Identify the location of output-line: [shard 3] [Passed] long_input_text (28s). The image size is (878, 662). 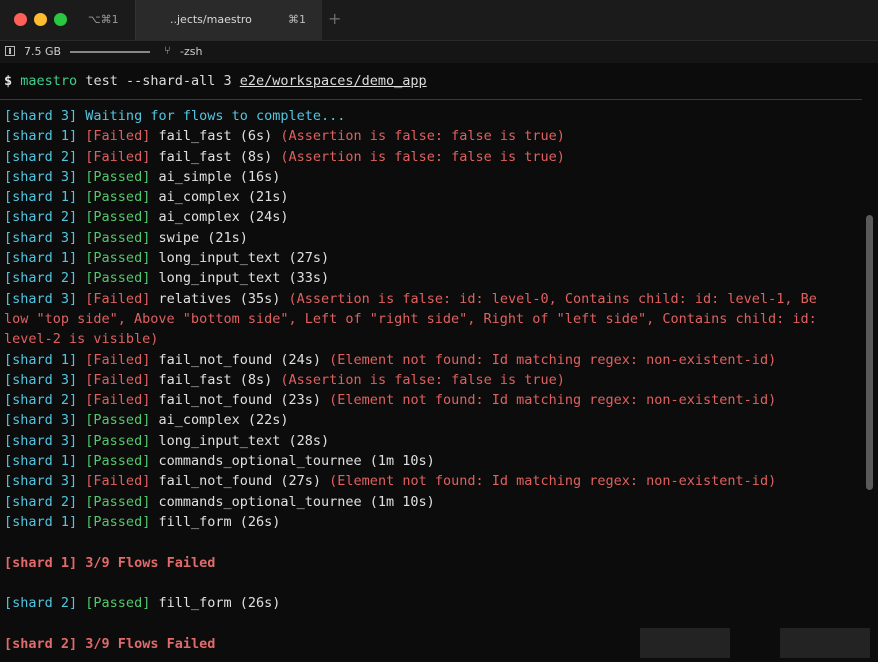
(430, 441).